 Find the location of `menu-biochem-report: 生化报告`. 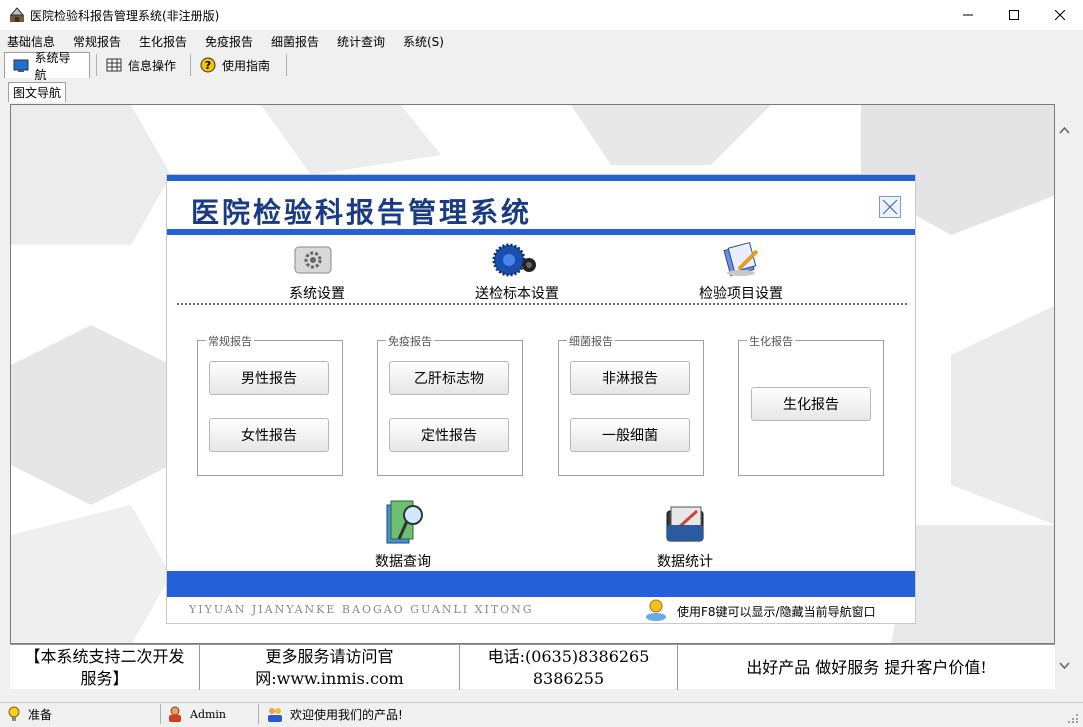

menu-biochem-report: 生化报告 is located at coordinates (163, 41).